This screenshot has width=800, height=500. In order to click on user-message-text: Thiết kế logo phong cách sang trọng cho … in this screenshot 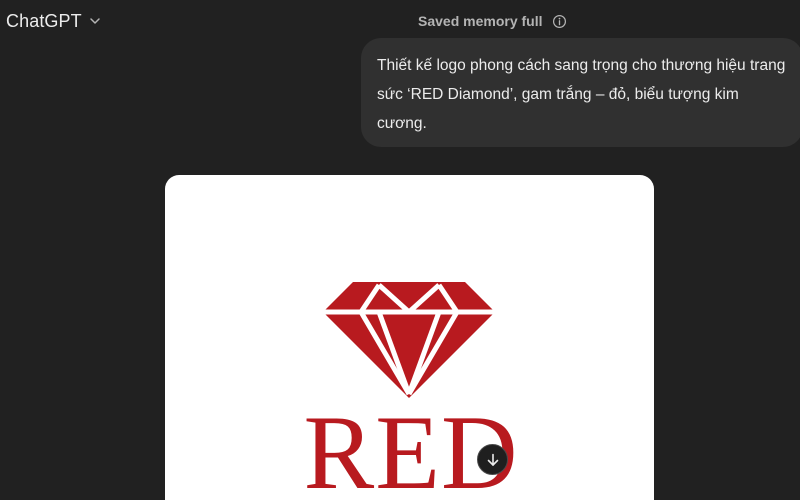, I will do `click(581, 94)`.